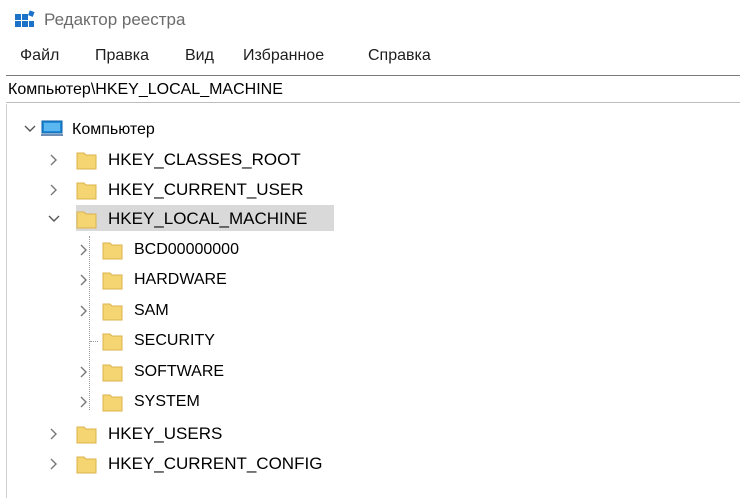  What do you see at coordinates (216, 341) in the screenshot?
I see `tree-node-security: SECURITY` at bounding box center [216, 341].